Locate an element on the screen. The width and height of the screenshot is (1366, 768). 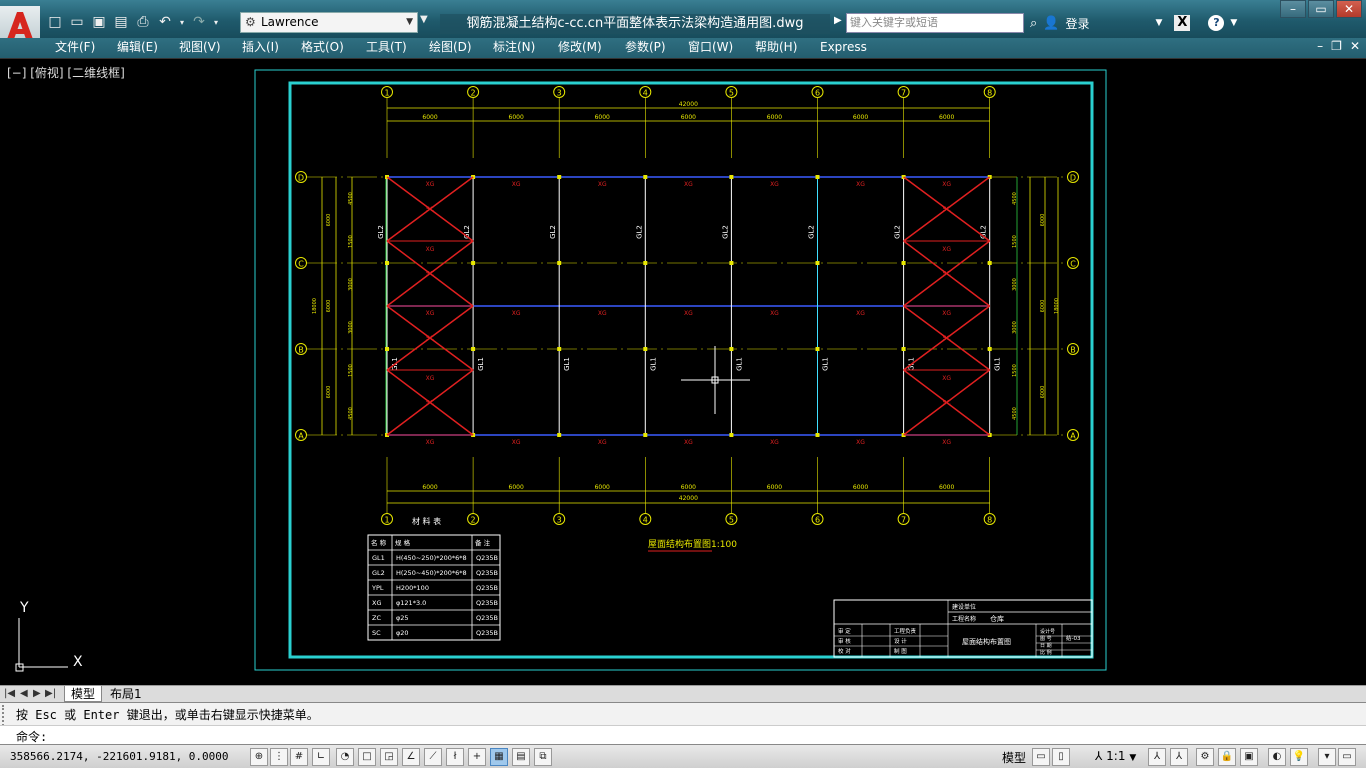
next-tab-icon: ▶ is located at coordinates (37, 693).